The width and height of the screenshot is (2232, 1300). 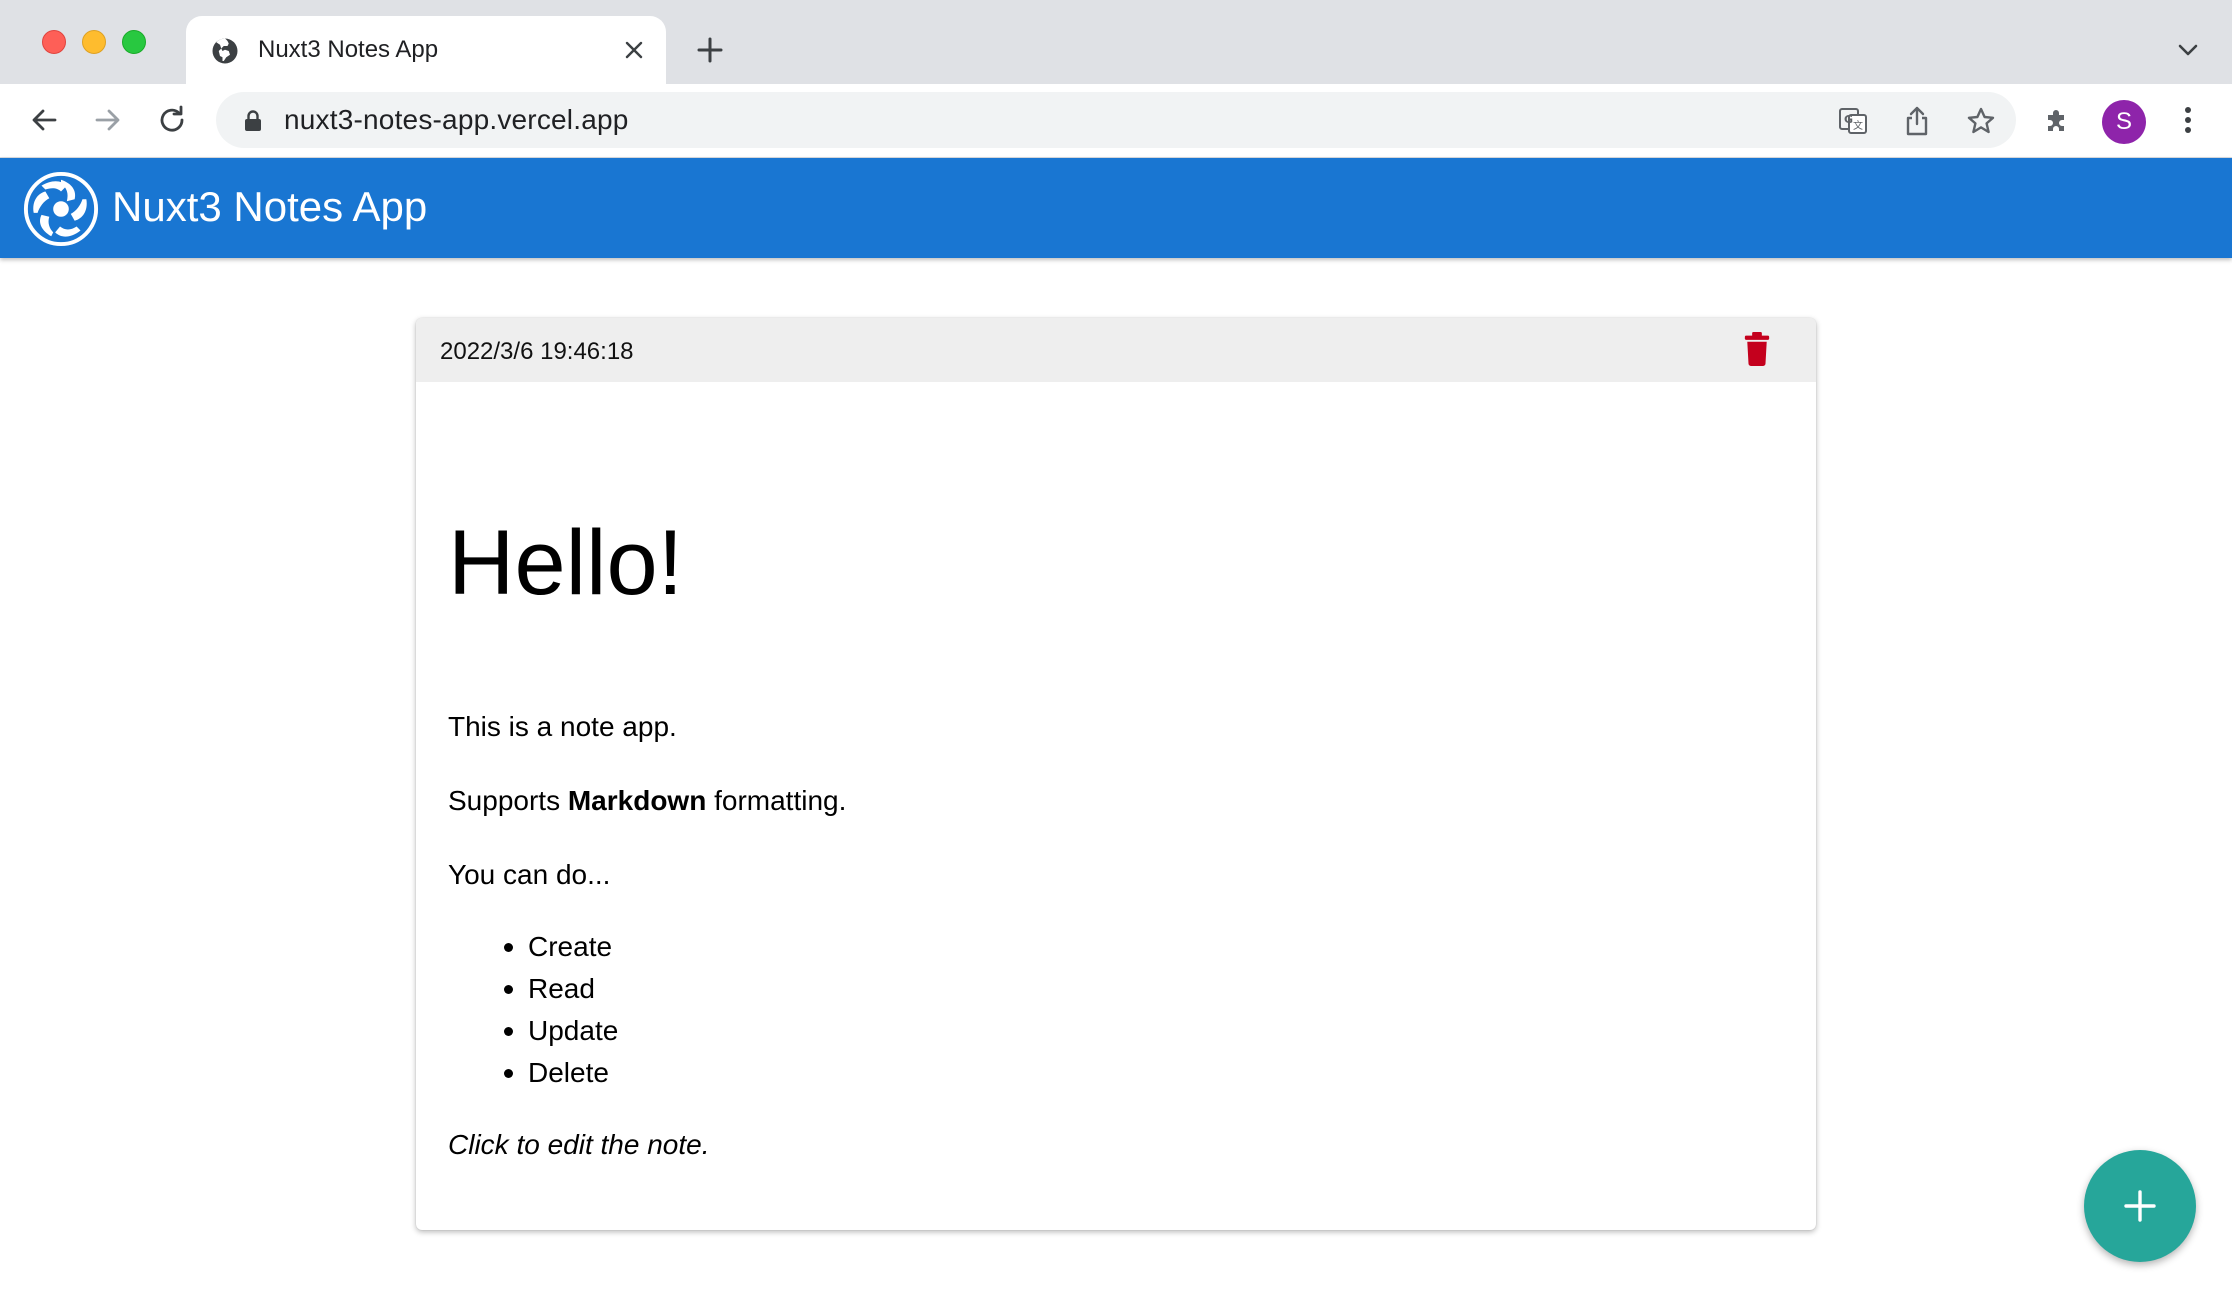 What do you see at coordinates (566, 563) in the screenshot?
I see `note-heading: Hello!` at bounding box center [566, 563].